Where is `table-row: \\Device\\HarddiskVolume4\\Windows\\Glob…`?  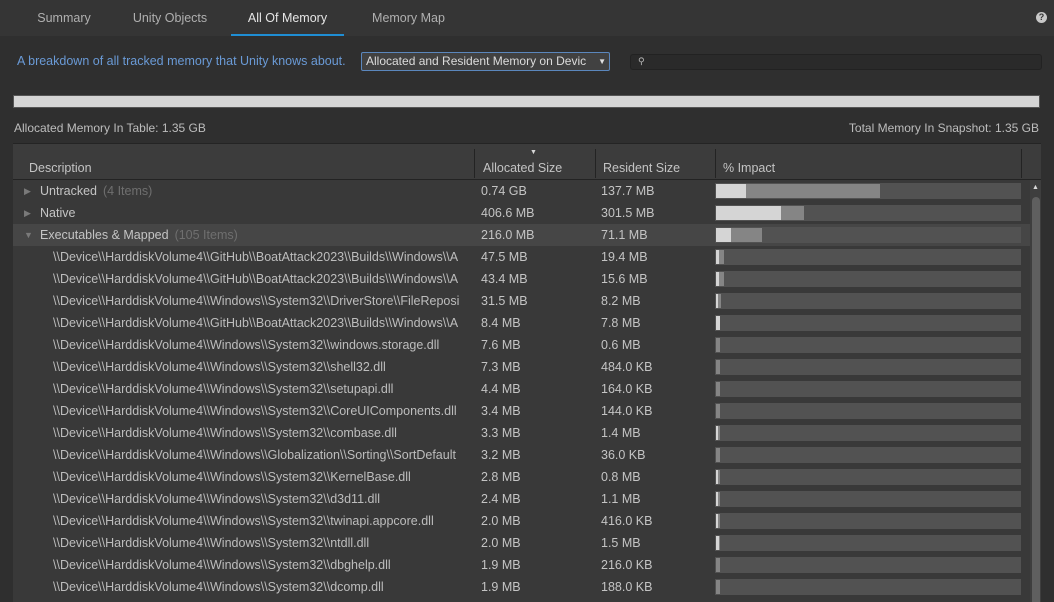
table-row: \\Device\\HarddiskVolume4\\Windows\\Glob… is located at coordinates (522, 455).